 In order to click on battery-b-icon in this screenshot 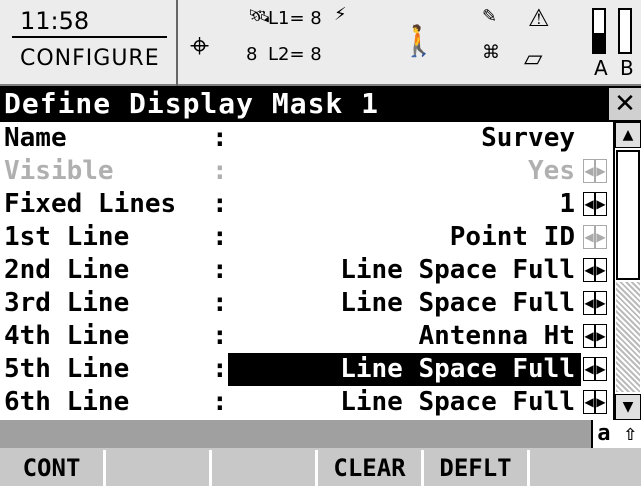, I will do `click(625, 31)`.